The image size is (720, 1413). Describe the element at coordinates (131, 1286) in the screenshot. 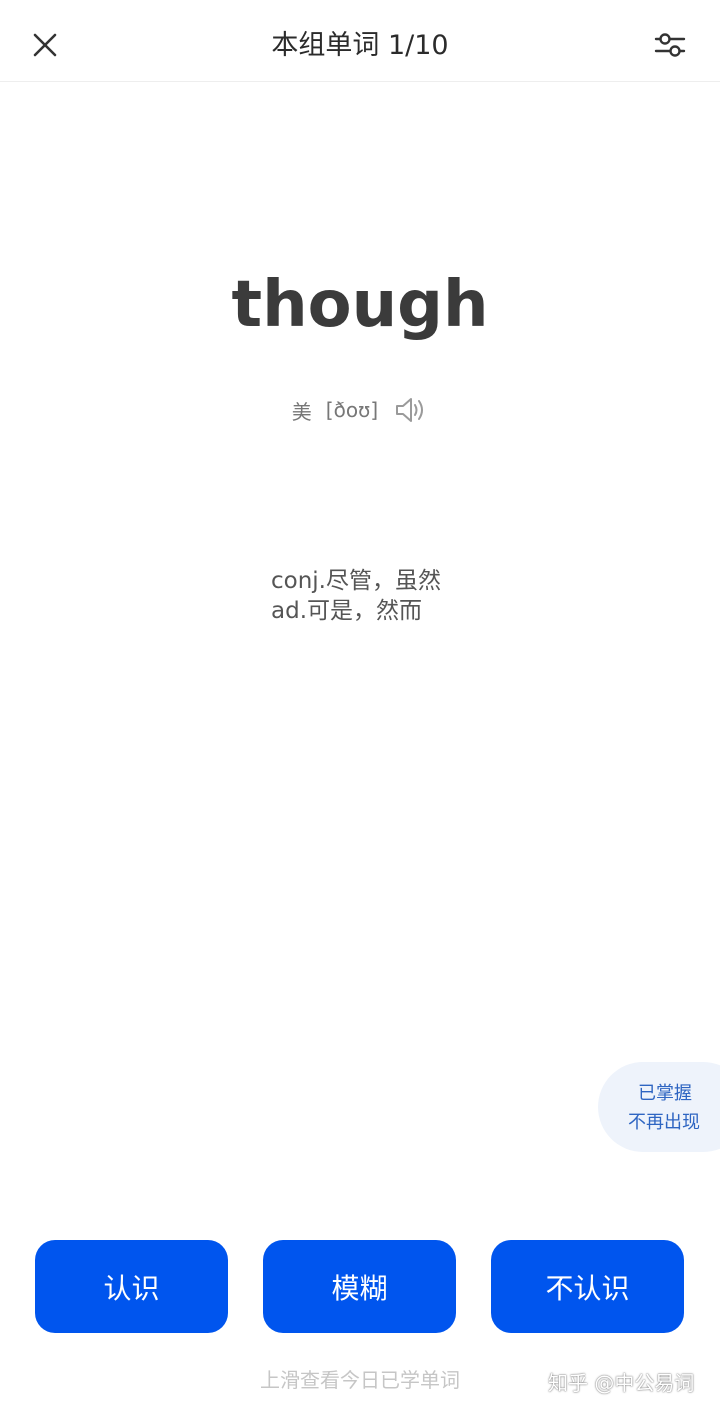

I see `know-button: 认识` at that location.